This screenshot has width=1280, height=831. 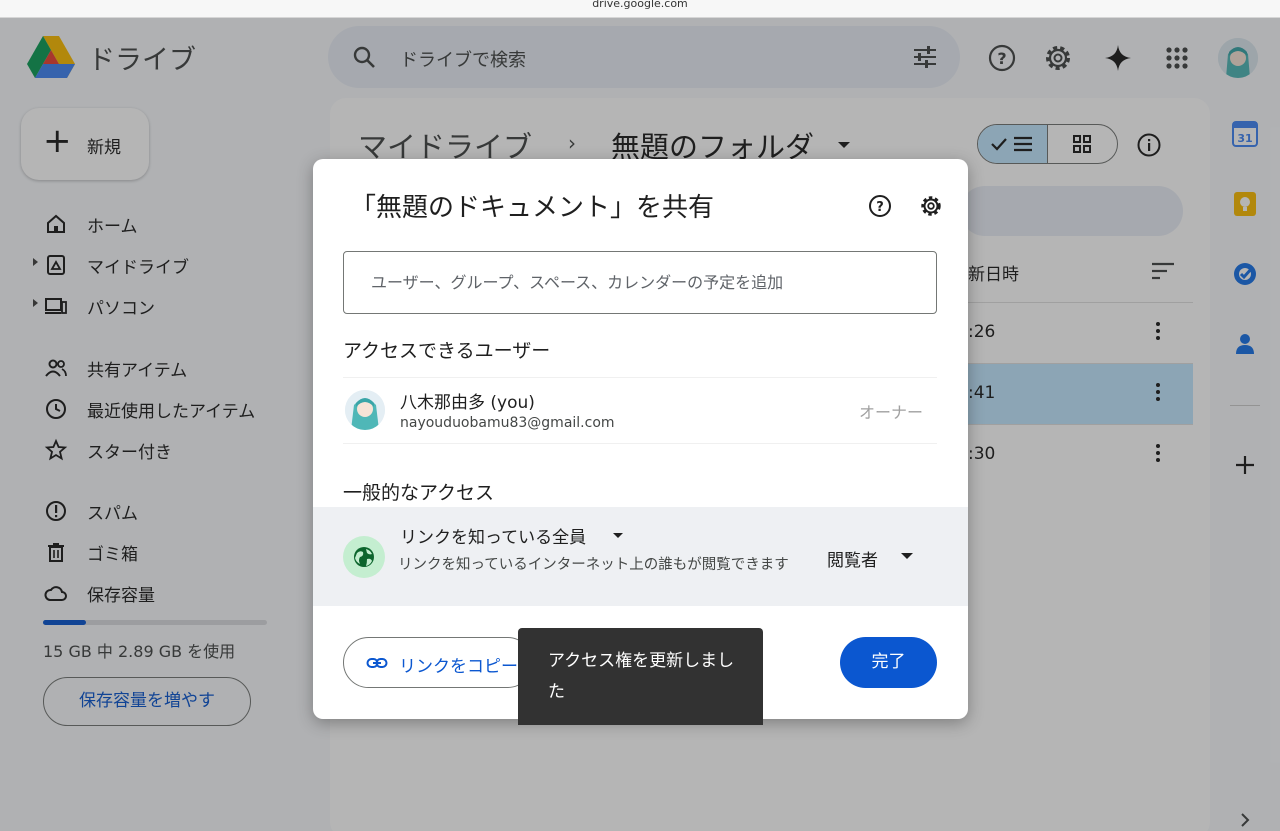 What do you see at coordinates (852, 558) in the screenshot?
I see `role-dropdown: 閲覧者` at bounding box center [852, 558].